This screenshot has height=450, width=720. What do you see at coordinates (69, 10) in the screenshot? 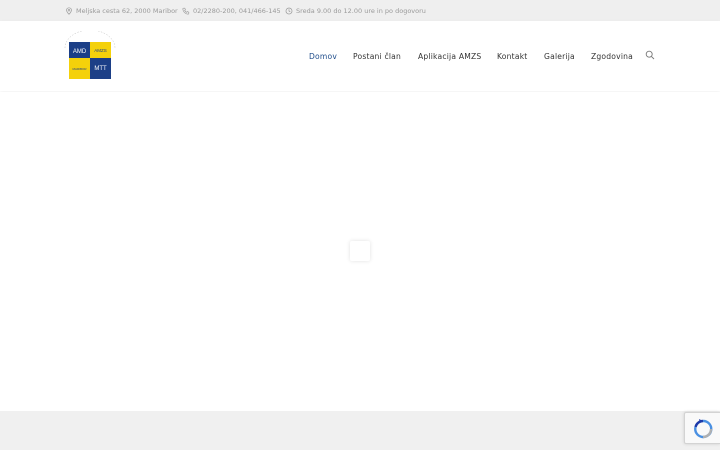
I see `location-icon` at bounding box center [69, 10].